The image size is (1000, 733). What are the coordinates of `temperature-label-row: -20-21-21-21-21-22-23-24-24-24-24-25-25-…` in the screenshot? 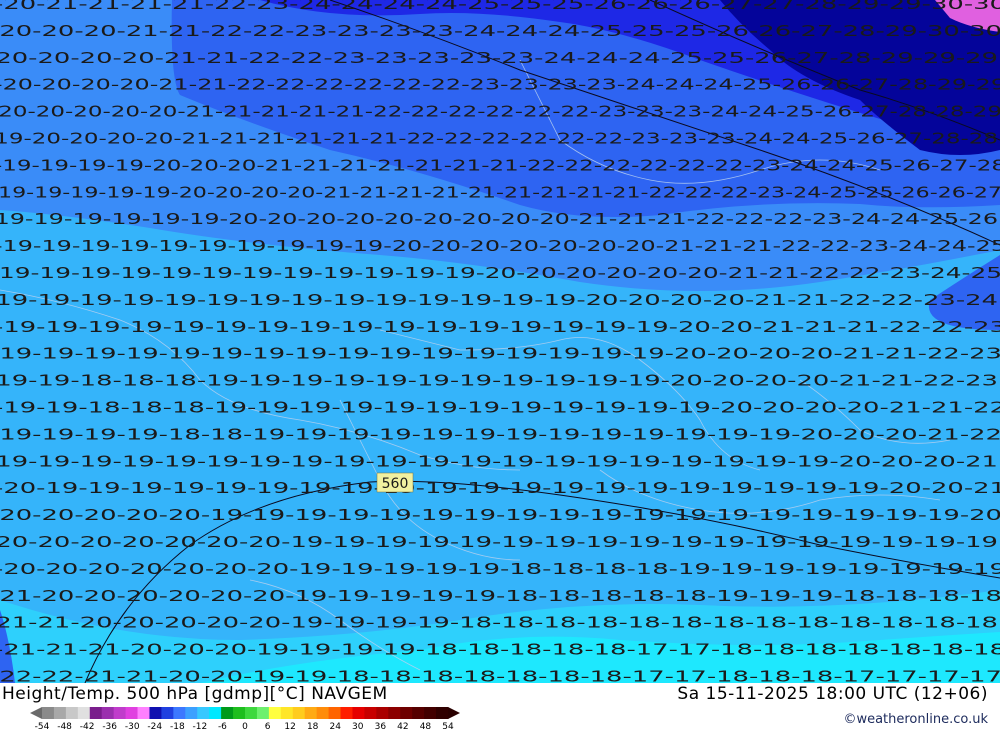 It's located at (500, 6).